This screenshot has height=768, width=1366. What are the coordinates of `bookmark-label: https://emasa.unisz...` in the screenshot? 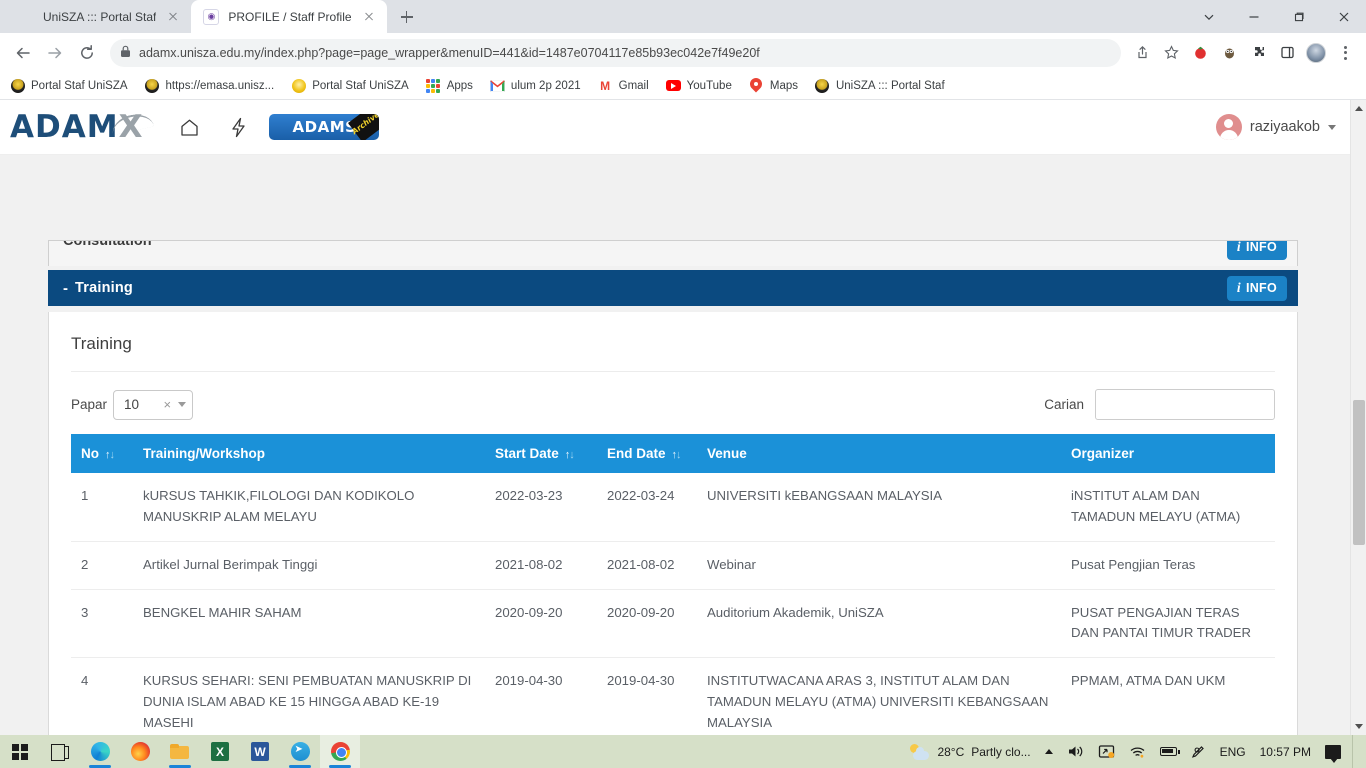 It's located at (220, 85).